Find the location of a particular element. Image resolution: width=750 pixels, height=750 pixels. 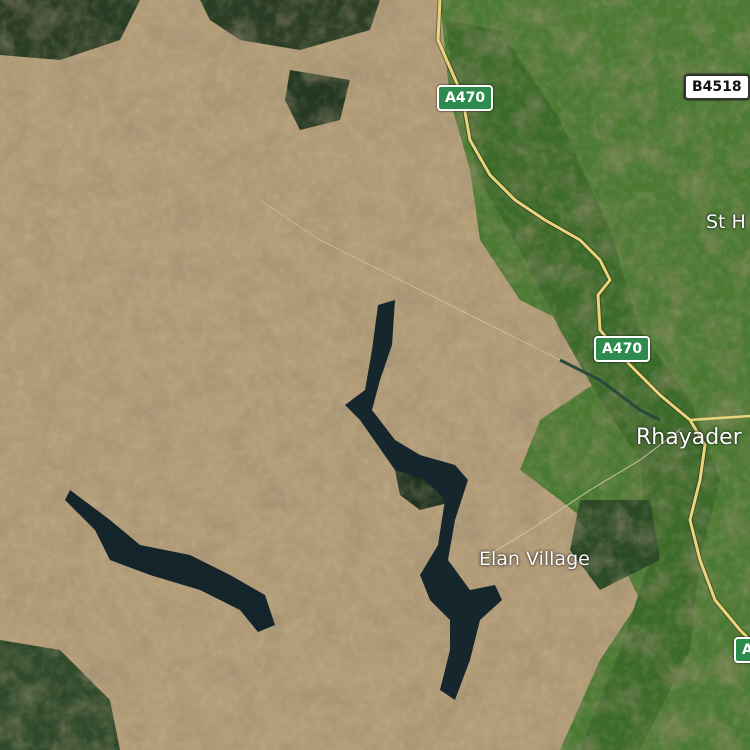

road-shield-a470-partial: A is located at coordinates (742, 650).